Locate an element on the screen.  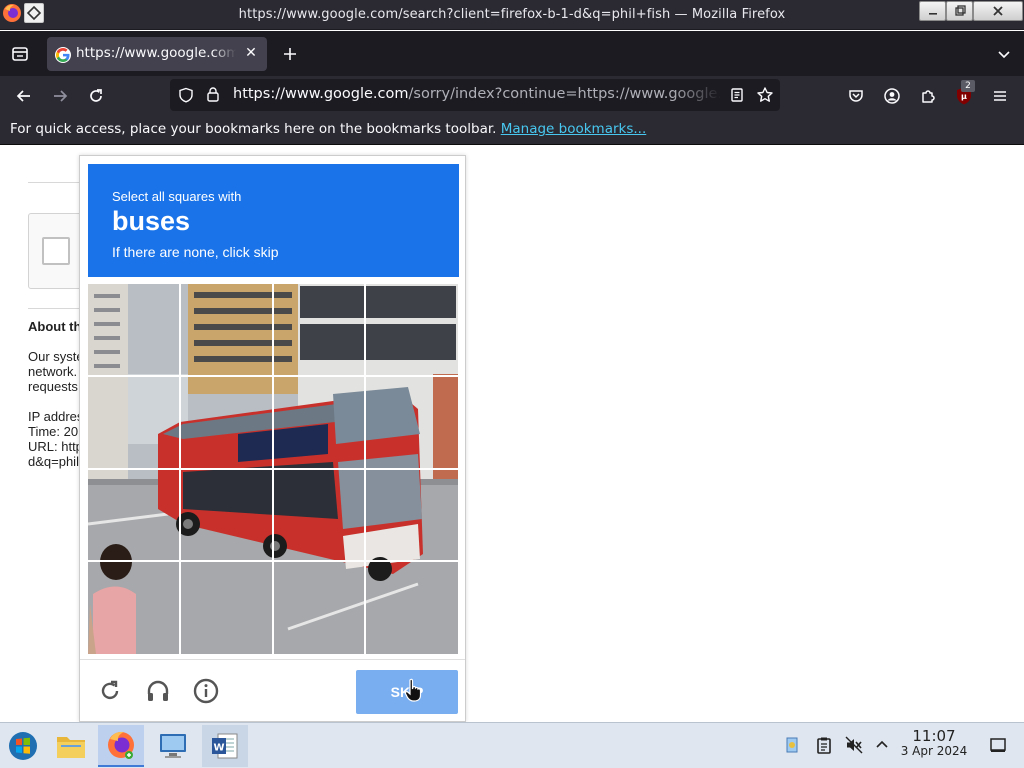
extensions-icon is located at coordinates (928, 96).